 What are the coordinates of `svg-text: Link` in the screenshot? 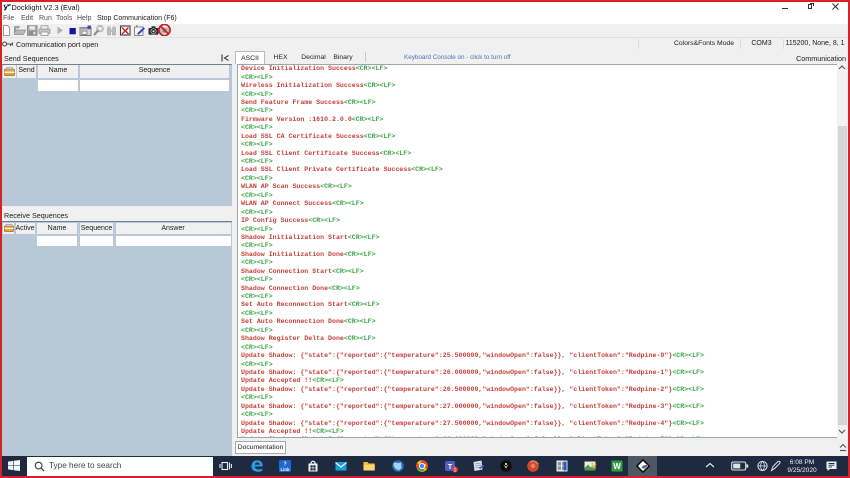 It's located at (285, 469).